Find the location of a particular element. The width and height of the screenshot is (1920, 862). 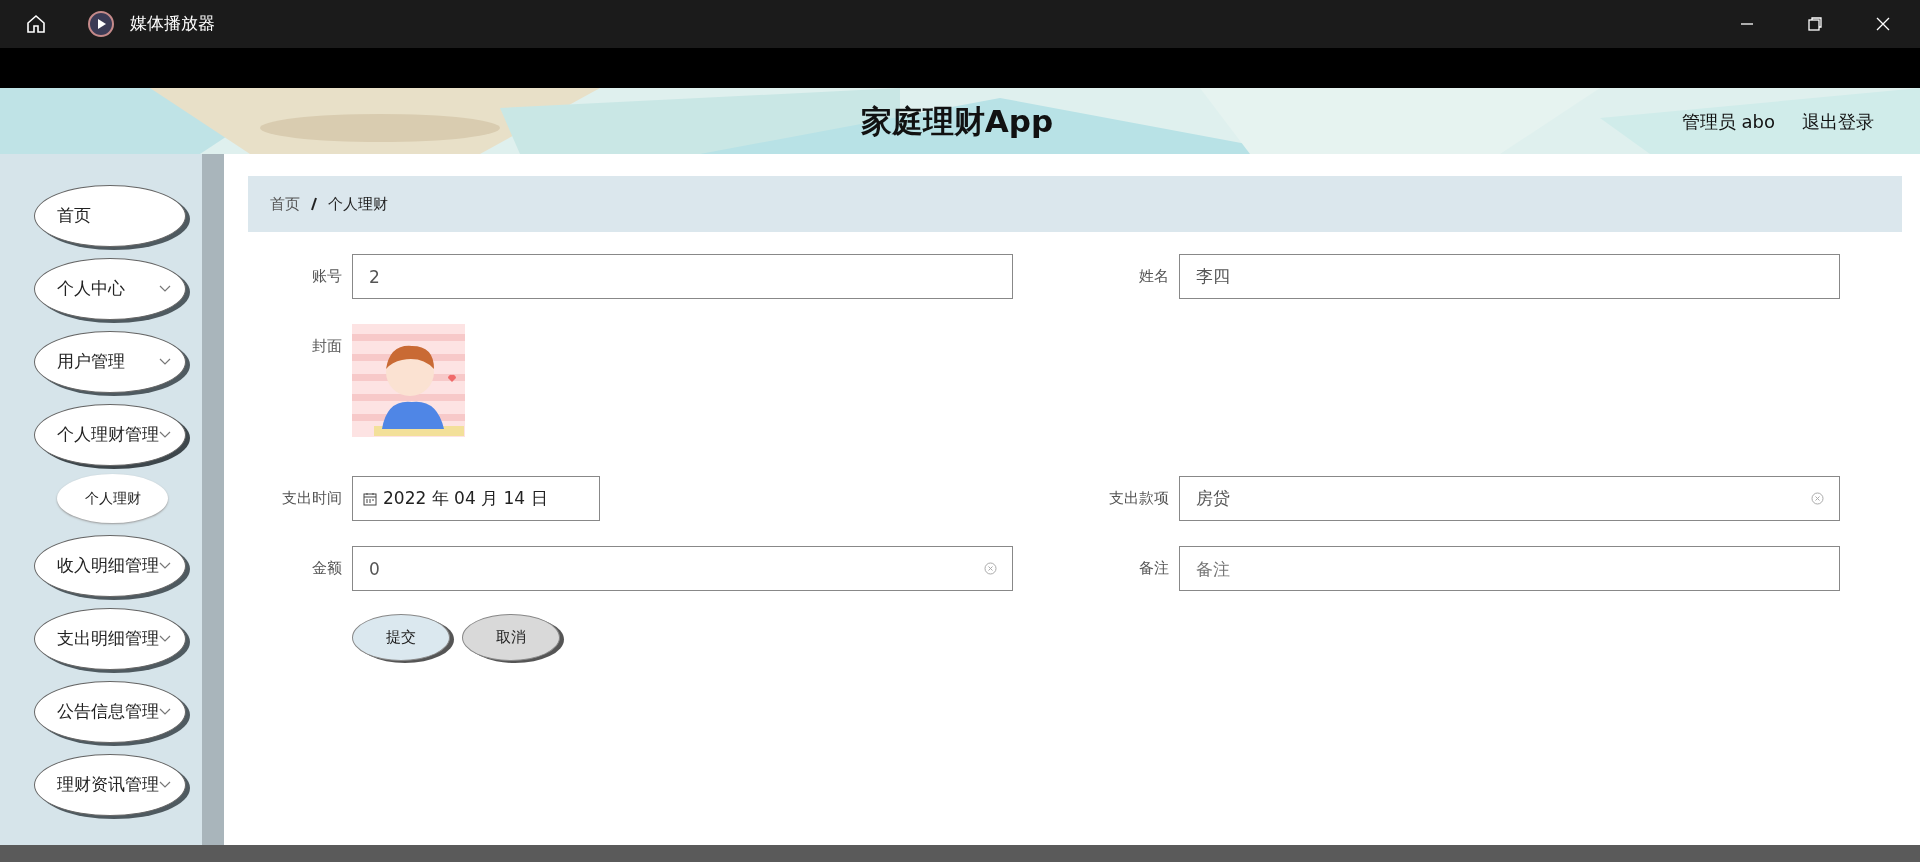

sidebar-item: 理财资讯管理 is located at coordinates (110, 785).